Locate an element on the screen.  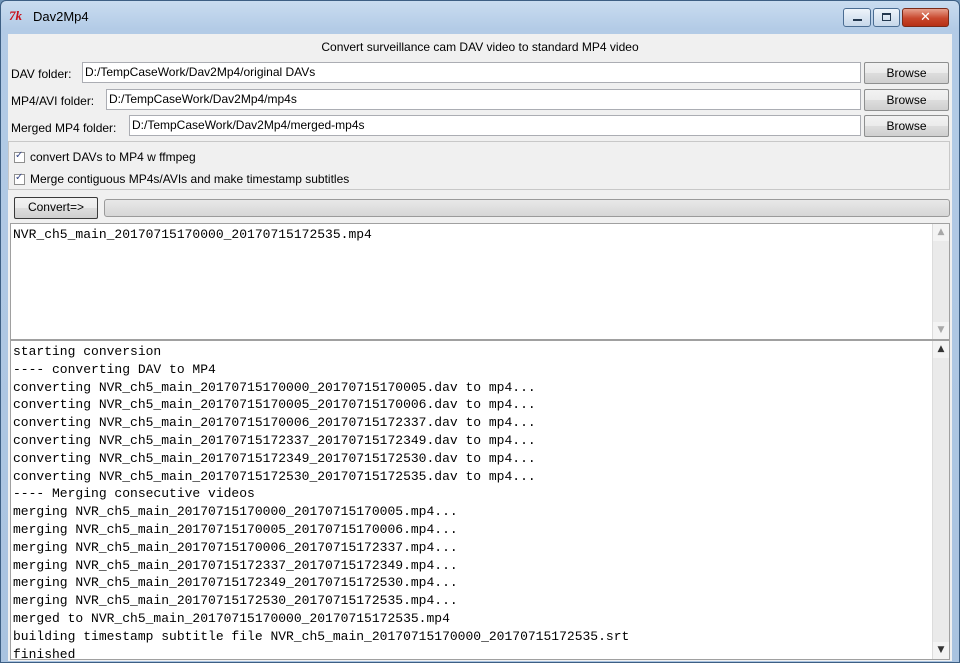
progress-bar is located at coordinates (527, 208).